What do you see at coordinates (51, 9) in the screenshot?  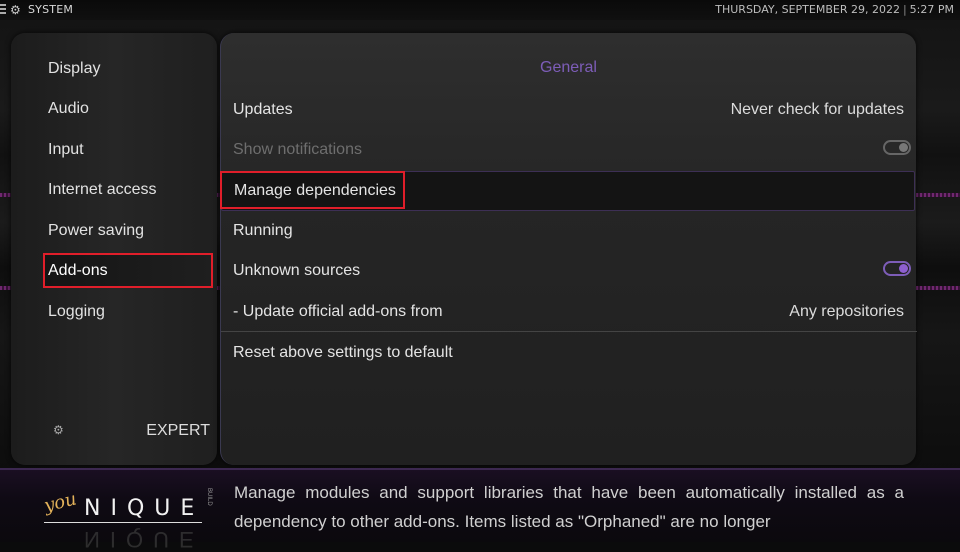 I see `window-title: SYSTEM` at bounding box center [51, 9].